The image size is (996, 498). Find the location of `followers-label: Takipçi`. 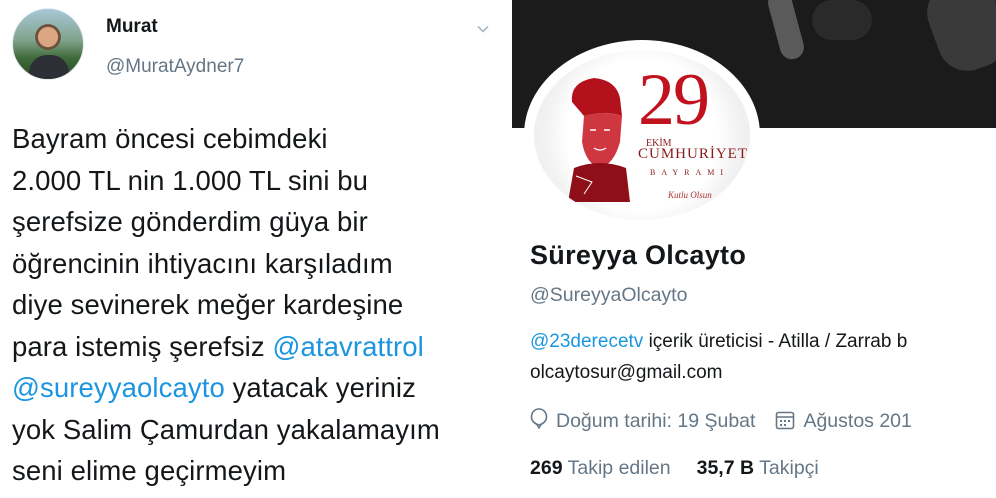

followers-label: Takipçi is located at coordinates (789, 468).